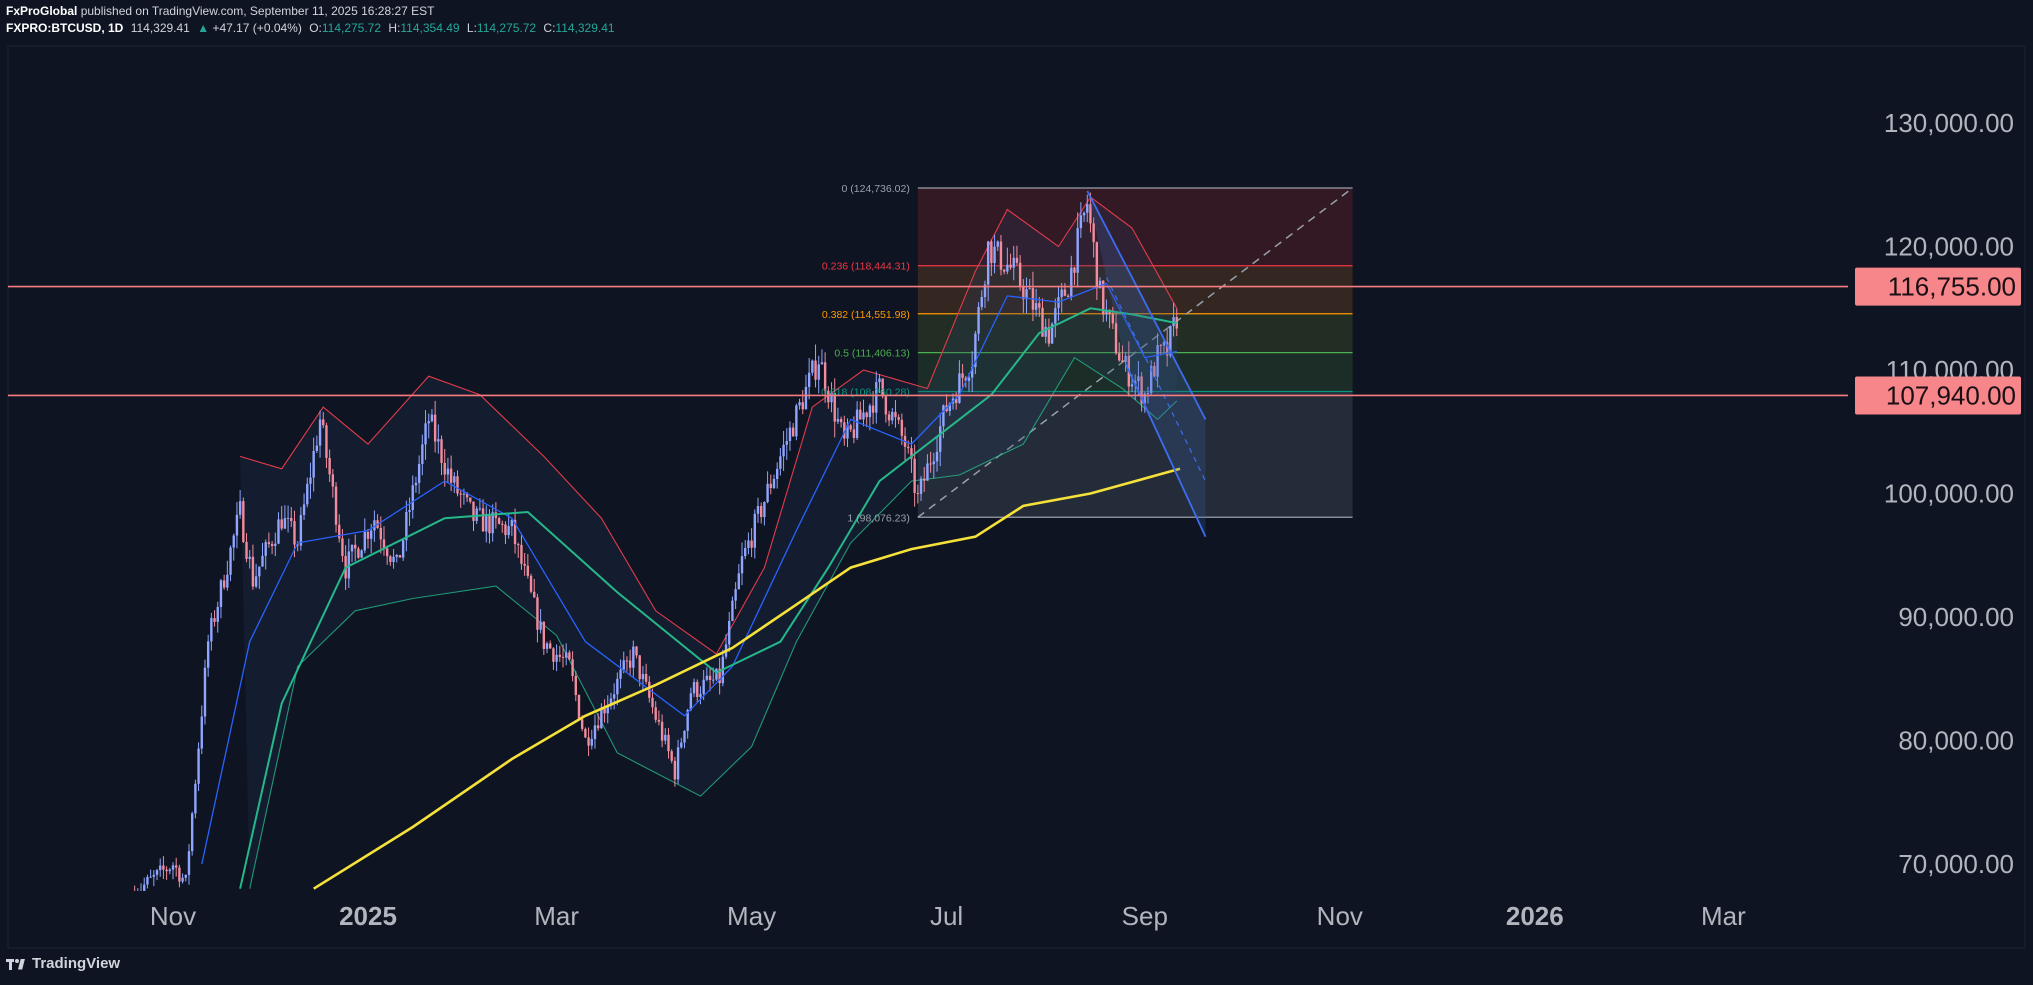 This screenshot has height=985, width=2033. What do you see at coordinates (64, 28) in the screenshot?
I see `symbol-label: FXPRO:BTCUSD, 1D` at bounding box center [64, 28].